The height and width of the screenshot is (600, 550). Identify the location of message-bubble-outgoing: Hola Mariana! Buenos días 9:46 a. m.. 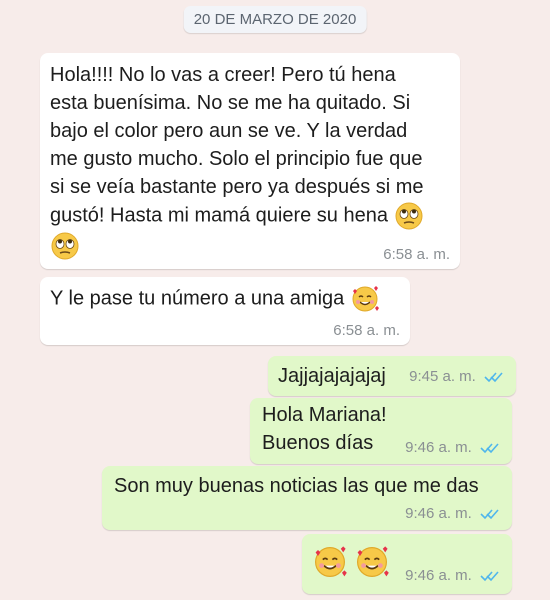
(381, 431).